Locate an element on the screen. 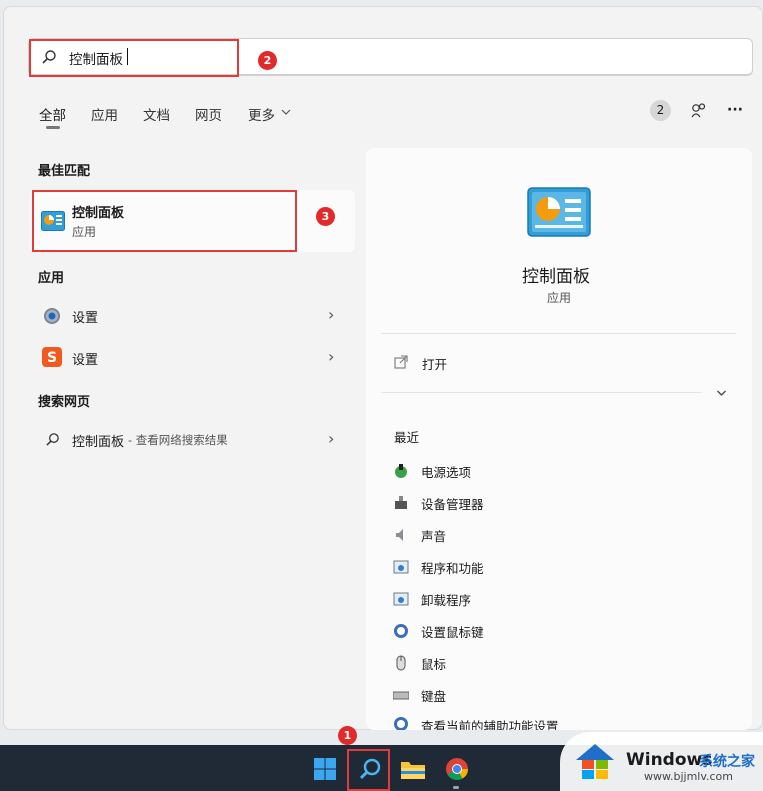 The image size is (763, 791). recent-item: 设备管理器 is located at coordinates (438, 503).